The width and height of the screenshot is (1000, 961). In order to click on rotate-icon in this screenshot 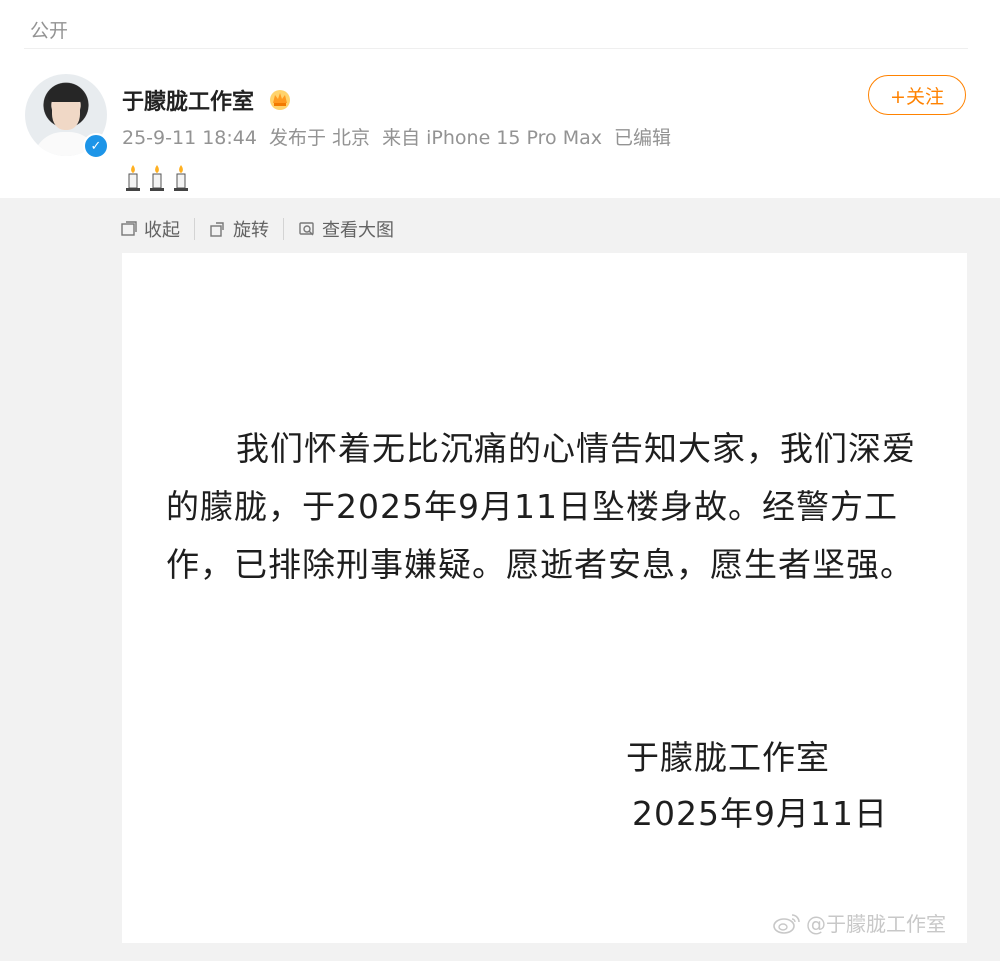, I will do `click(217, 229)`.